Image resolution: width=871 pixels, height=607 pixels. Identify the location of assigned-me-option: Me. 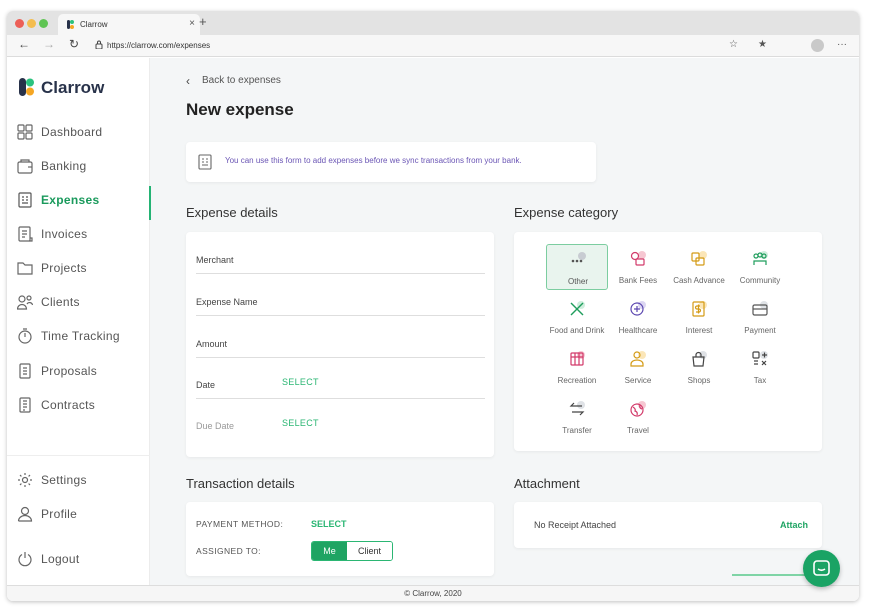
(329, 551).